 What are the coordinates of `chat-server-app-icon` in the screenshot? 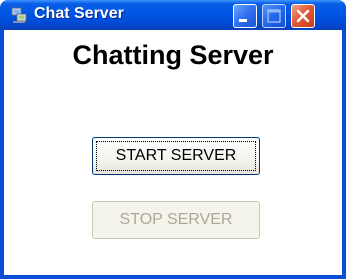 It's located at (19, 15).